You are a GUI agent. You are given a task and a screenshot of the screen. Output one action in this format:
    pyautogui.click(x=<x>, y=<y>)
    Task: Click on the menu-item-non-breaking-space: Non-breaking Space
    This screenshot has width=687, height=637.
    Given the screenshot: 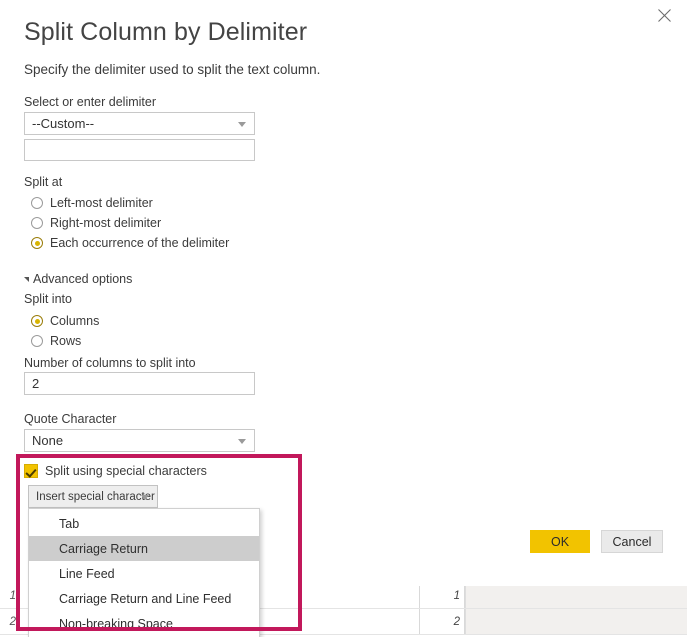 What is the action you would take?
    pyautogui.click(x=144, y=623)
    